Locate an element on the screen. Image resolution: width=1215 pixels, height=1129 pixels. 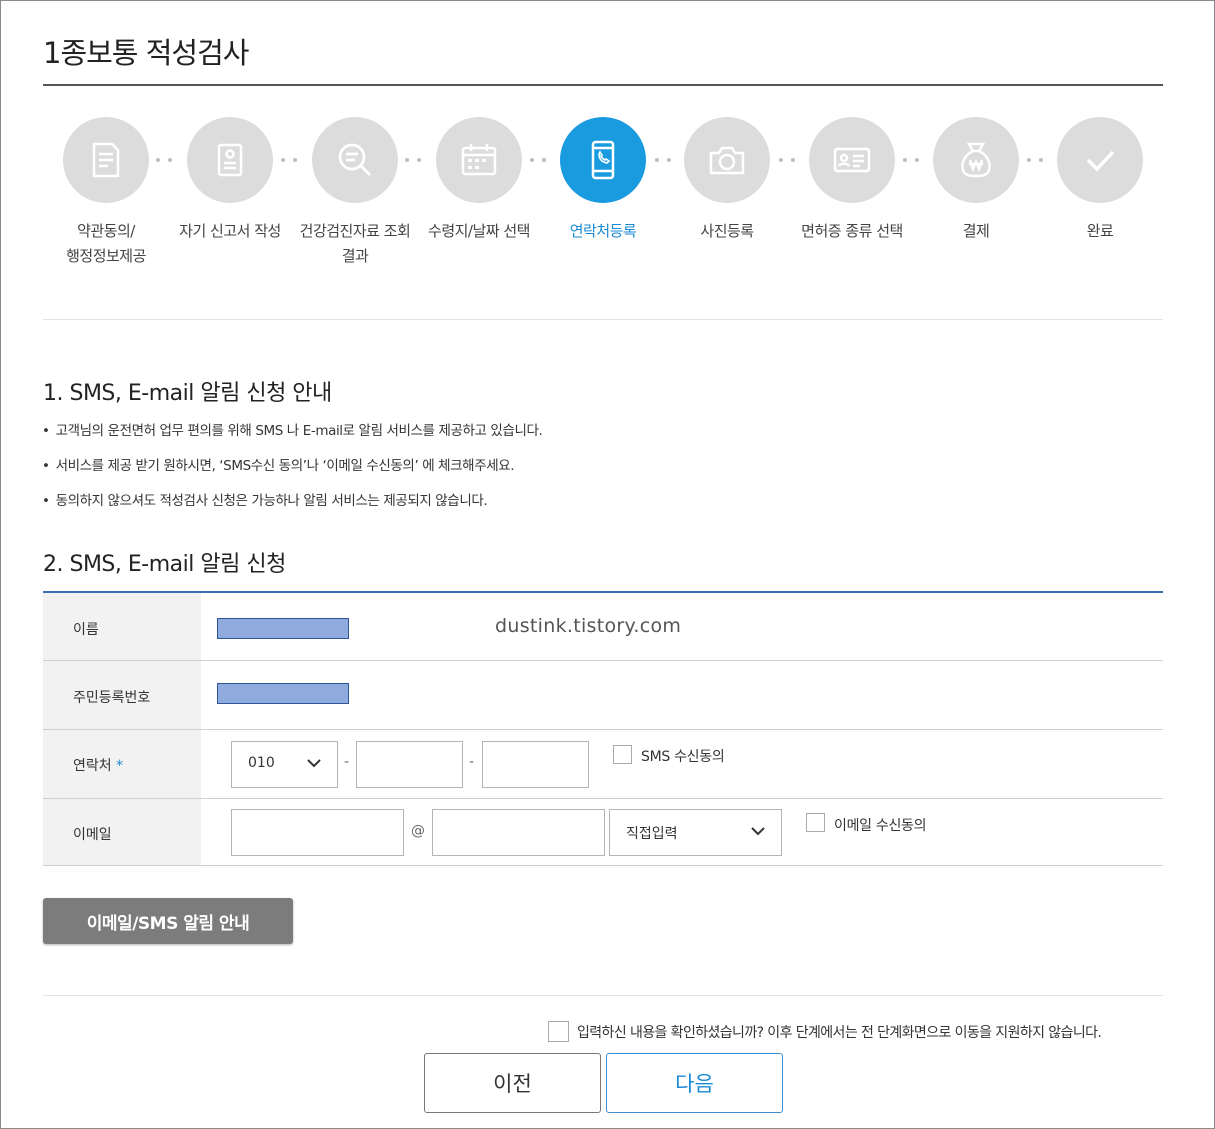
phone-label: 연락처 * is located at coordinates (98, 765).